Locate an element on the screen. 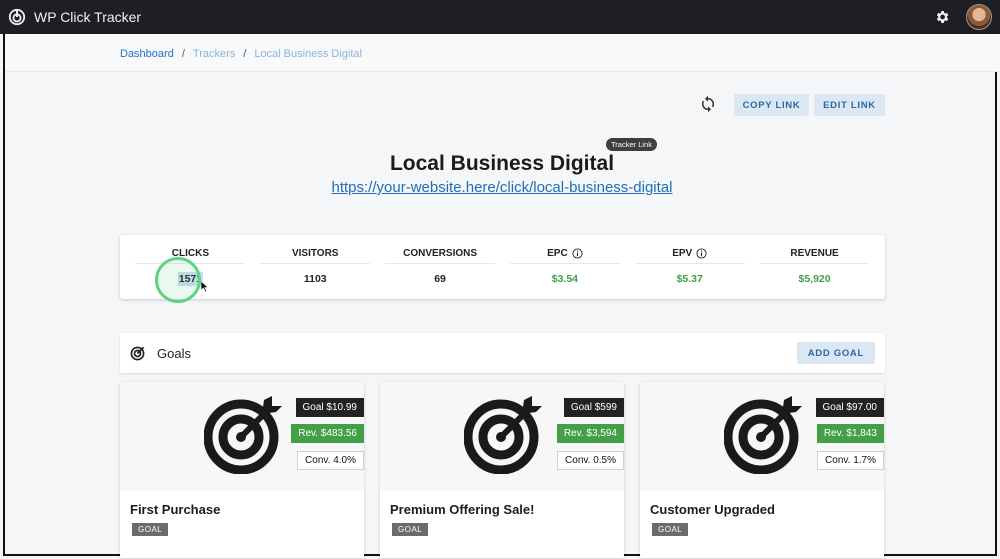  goals-header: Goals ADD GOAL is located at coordinates (502, 353).